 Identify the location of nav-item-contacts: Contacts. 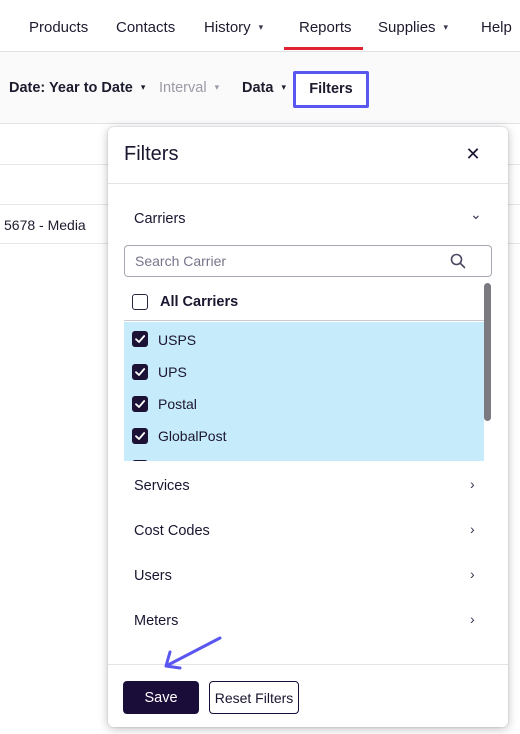
(145, 26).